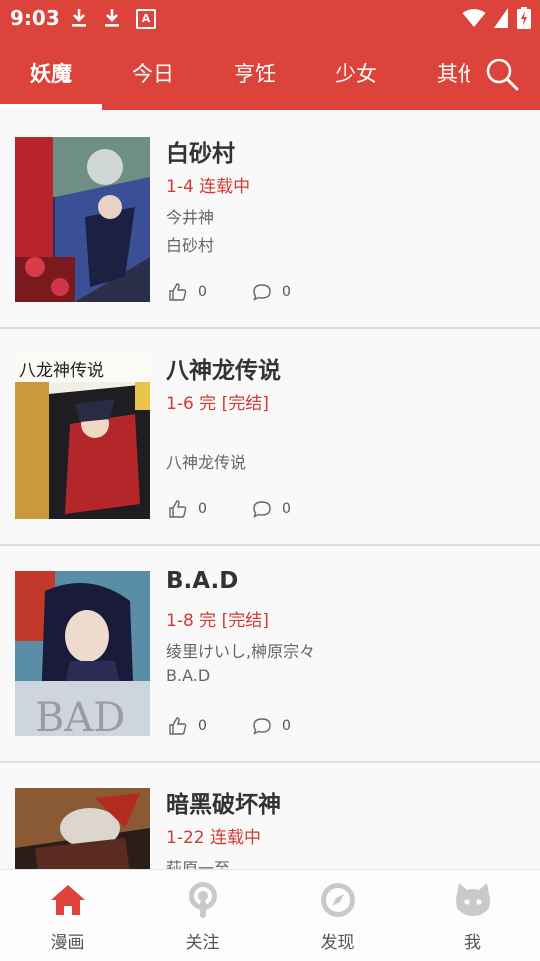  What do you see at coordinates (217, 404) in the screenshot?
I see `comic-status: 1-6 完 [完结]` at bounding box center [217, 404].